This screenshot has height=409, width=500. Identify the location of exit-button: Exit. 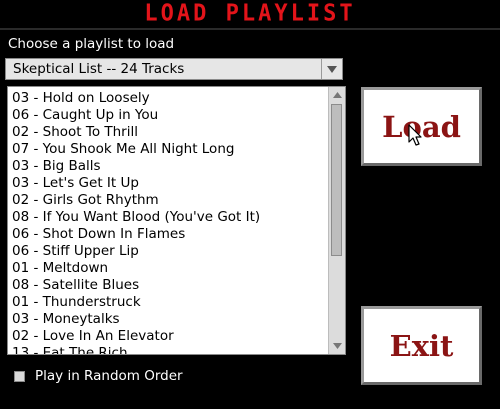
(421, 345).